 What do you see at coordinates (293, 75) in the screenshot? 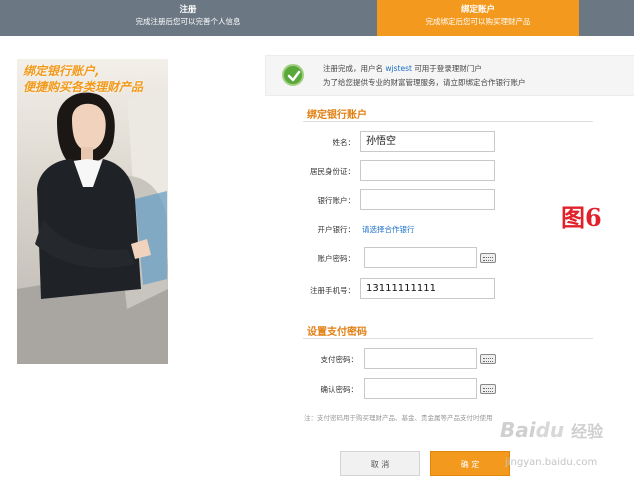
I see `success-check-icon` at bounding box center [293, 75].